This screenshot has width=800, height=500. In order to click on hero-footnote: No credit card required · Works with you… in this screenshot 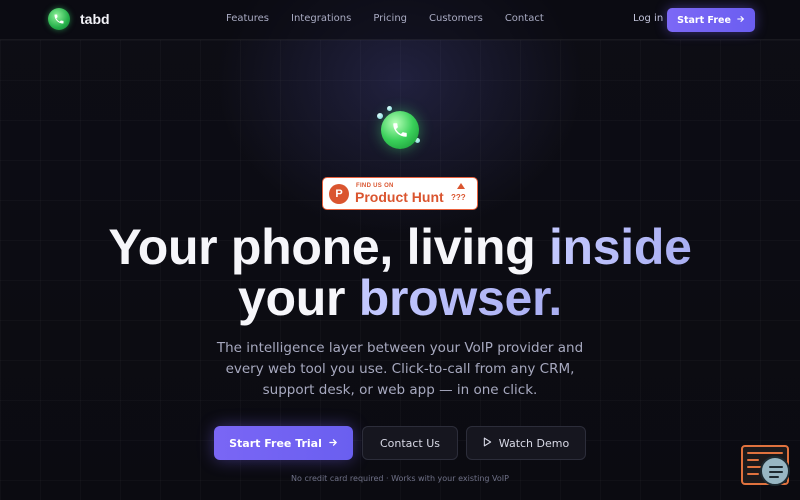, I will do `click(400, 478)`.